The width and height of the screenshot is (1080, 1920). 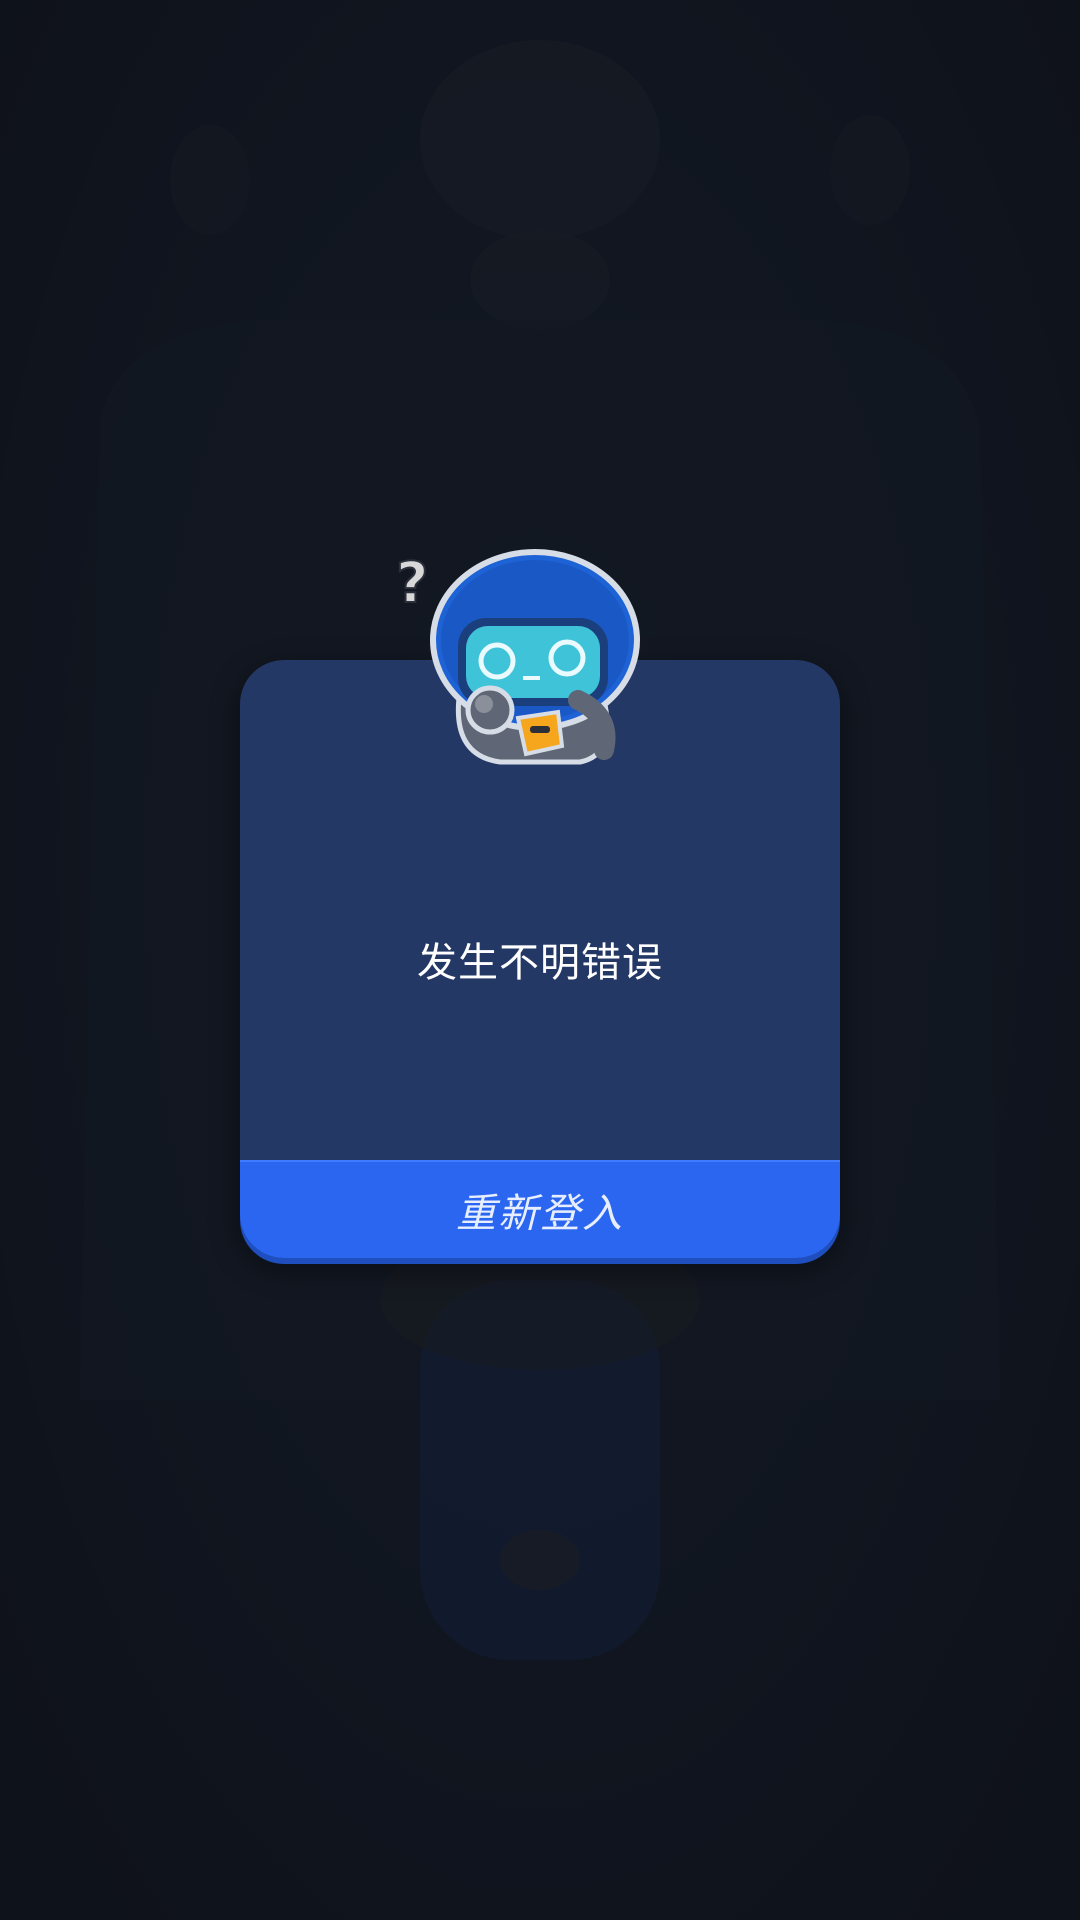 What do you see at coordinates (517, 657) in the screenshot?
I see `confused-robot-mascot-icon: ?` at bounding box center [517, 657].